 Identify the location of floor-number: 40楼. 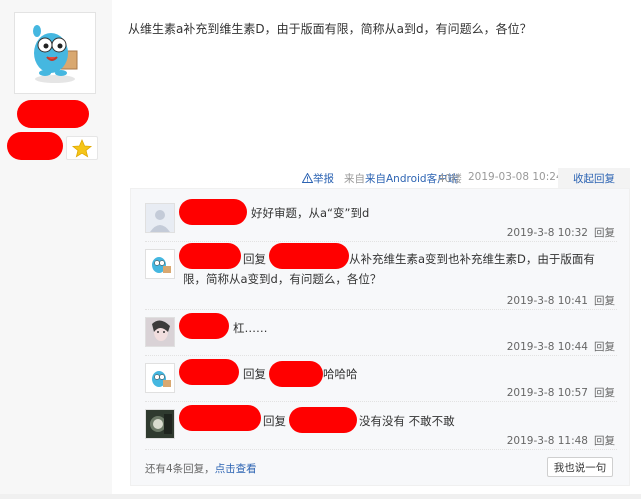
(450, 179).